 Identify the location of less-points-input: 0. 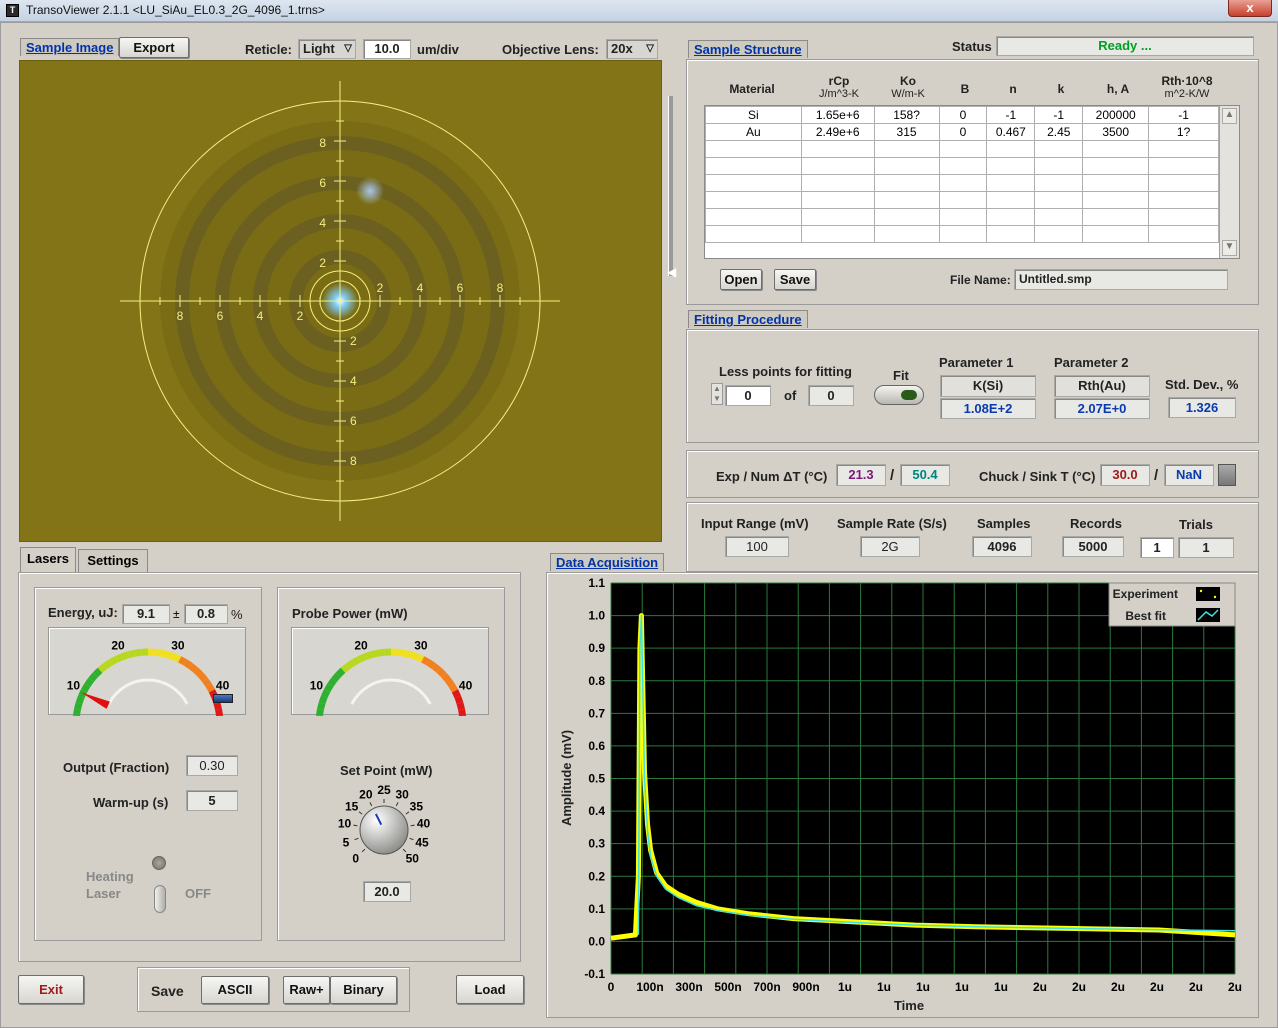
(748, 395).